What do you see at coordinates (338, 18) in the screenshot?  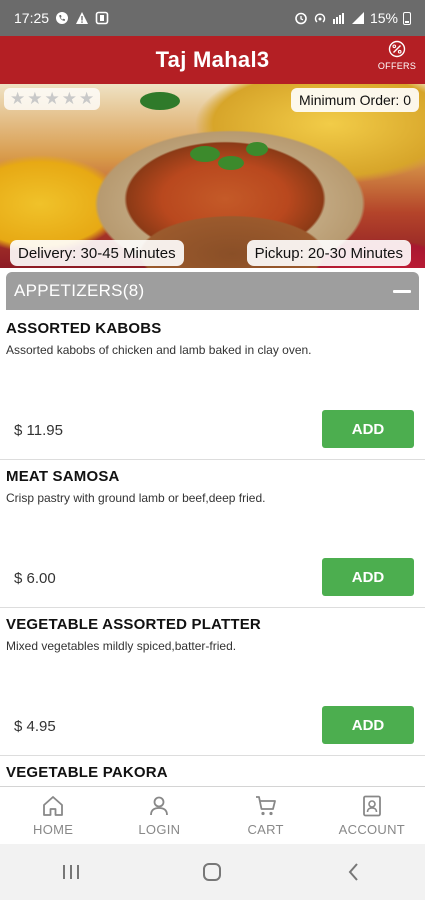 I see `volte-icon` at bounding box center [338, 18].